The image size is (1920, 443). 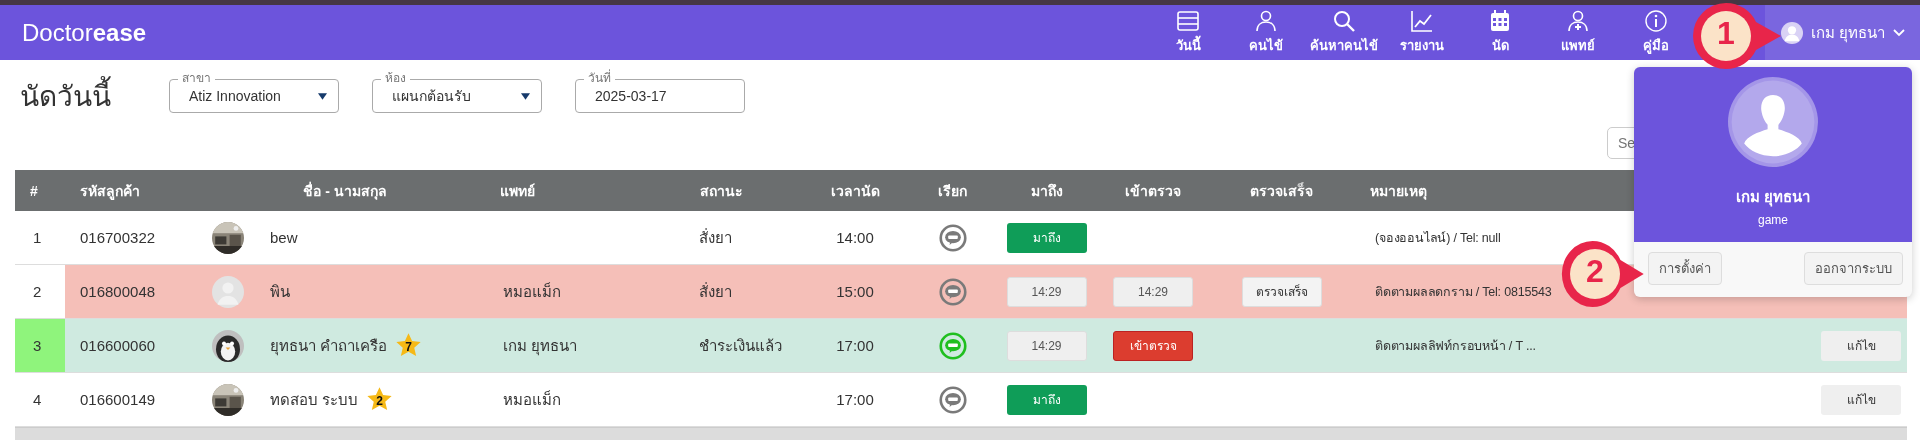 What do you see at coordinates (1842, 32) in the screenshot?
I see `user-menu: เกม ยุทธนา` at bounding box center [1842, 32].